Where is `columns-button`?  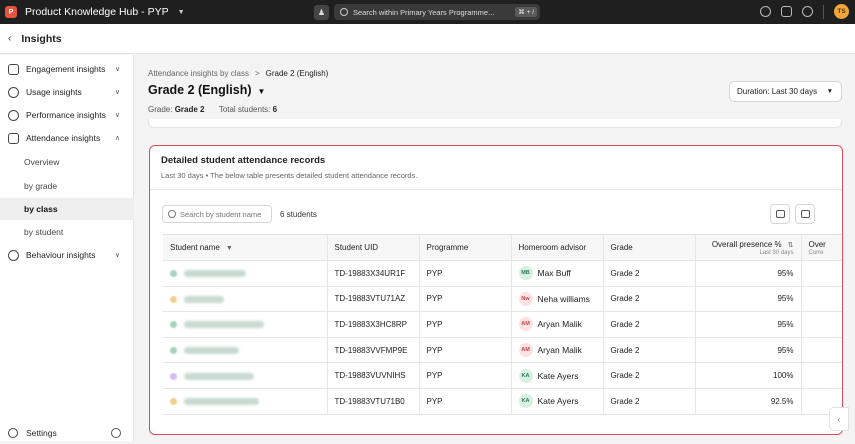
columns-button is located at coordinates (805, 214).